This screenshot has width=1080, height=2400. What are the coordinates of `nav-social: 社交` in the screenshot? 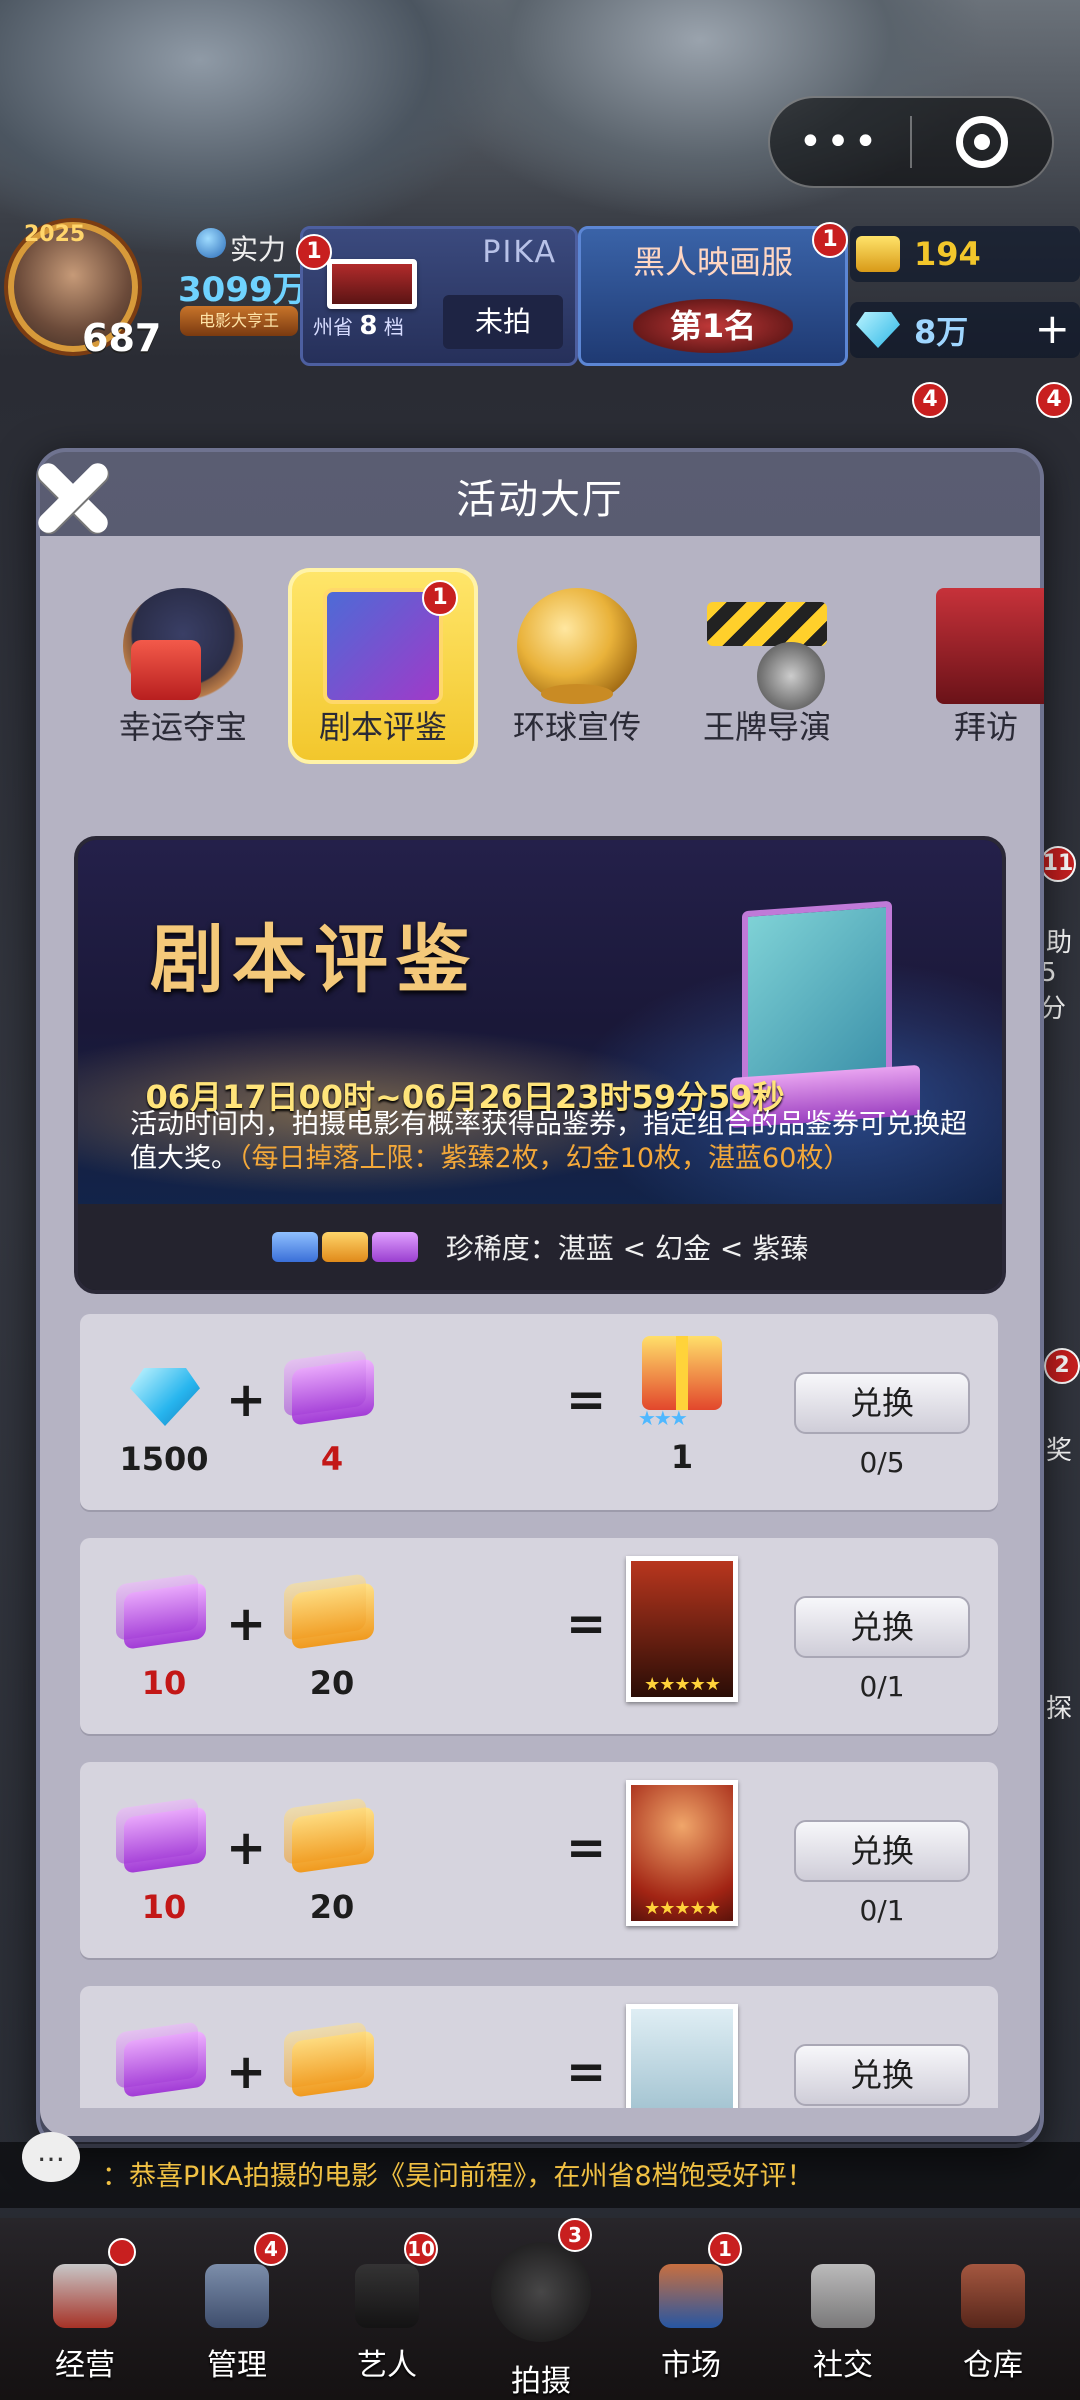 It's located at (843, 2309).